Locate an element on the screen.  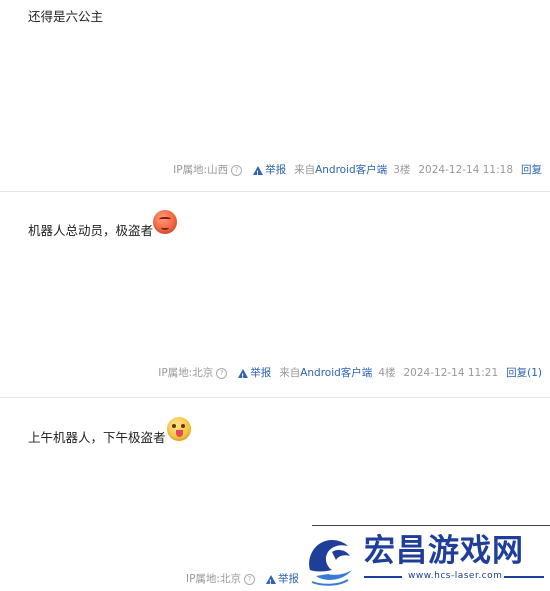
watermark: 宏昌游戏网 www.hcs-laser.com is located at coordinates (425, 557).